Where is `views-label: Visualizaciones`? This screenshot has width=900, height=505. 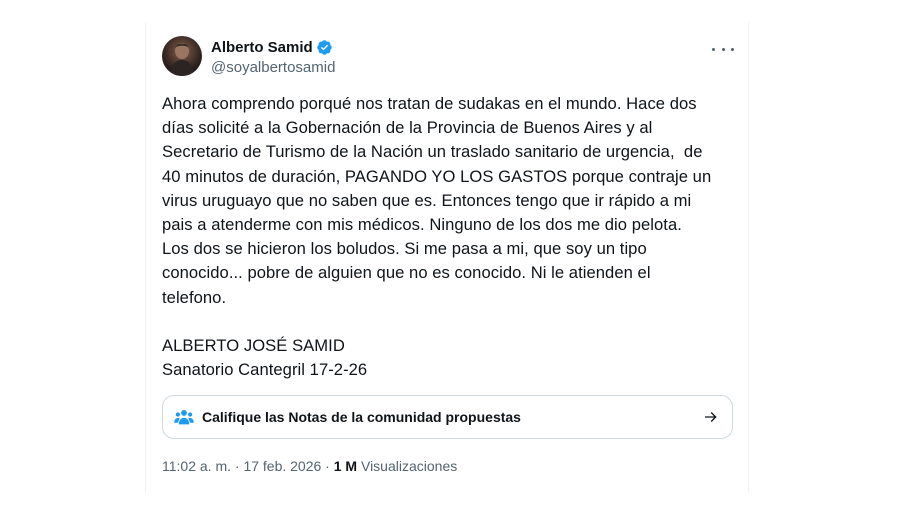
views-label: Visualizaciones is located at coordinates (409, 466).